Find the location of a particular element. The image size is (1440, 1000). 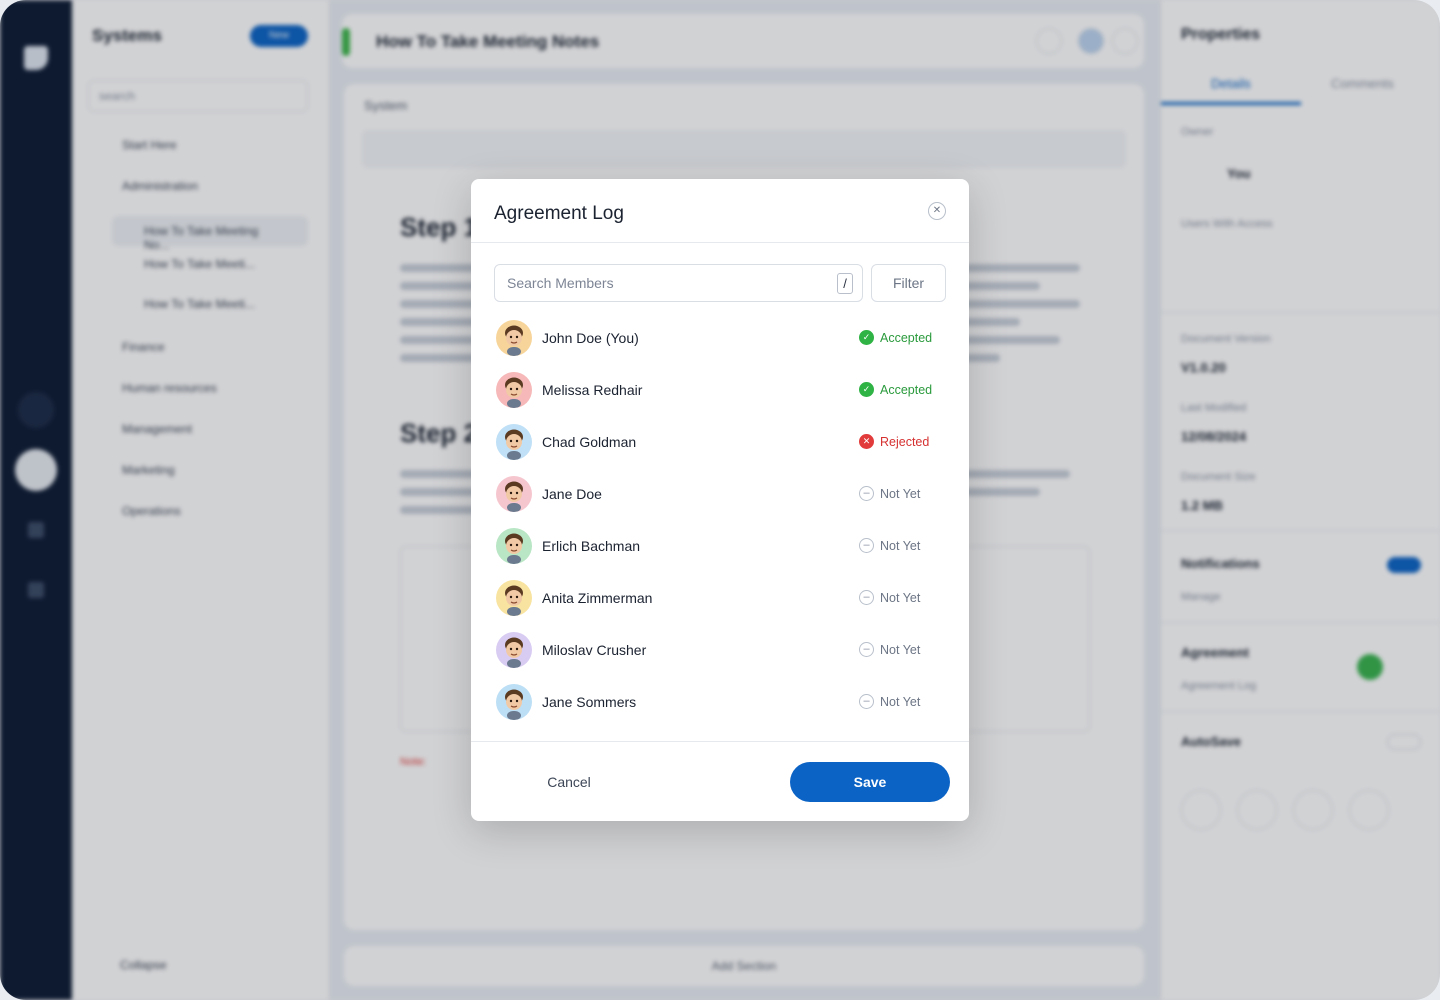

member-name: Erlich Bachman is located at coordinates (591, 546).